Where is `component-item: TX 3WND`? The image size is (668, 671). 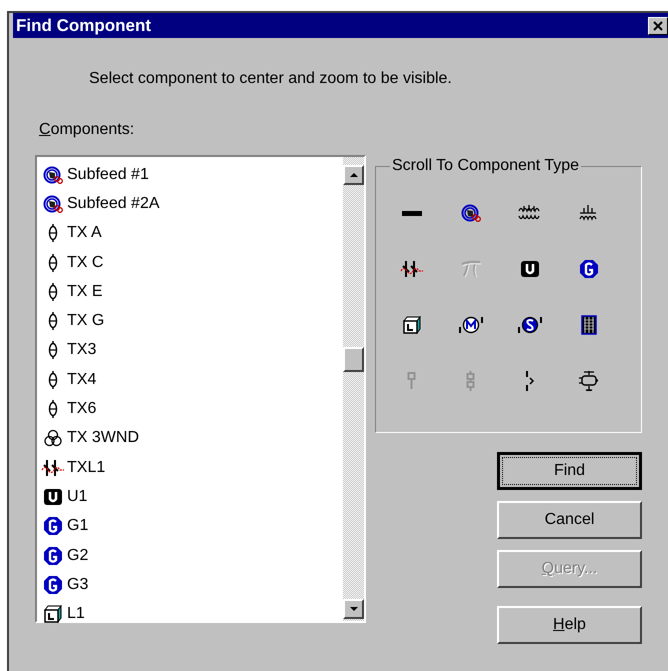 component-item: TX 3WND is located at coordinates (103, 438).